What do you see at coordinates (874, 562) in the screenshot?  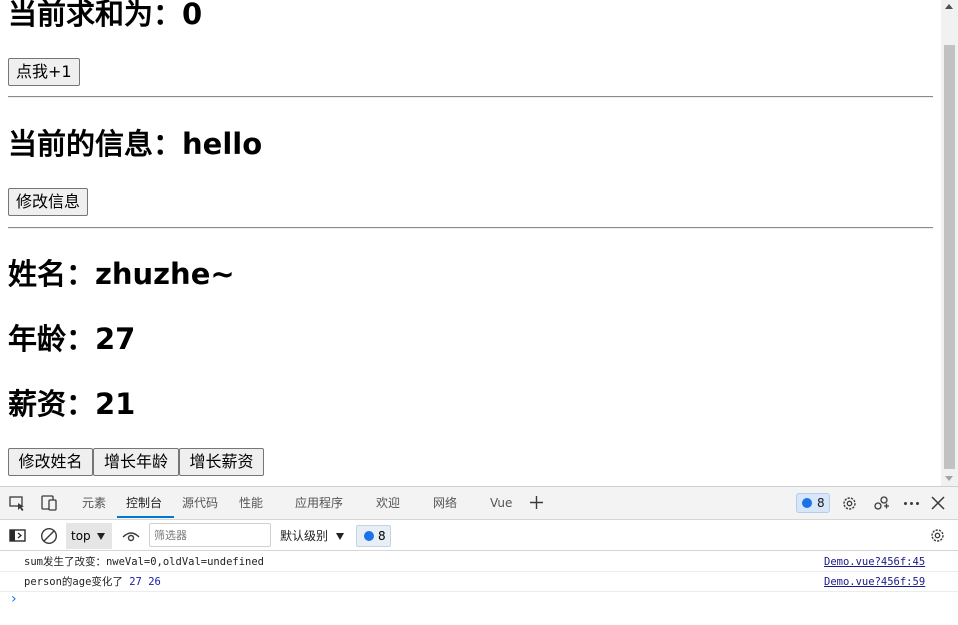 I see `log-source-link: Demo.vue?456f:45` at bounding box center [874, 562].